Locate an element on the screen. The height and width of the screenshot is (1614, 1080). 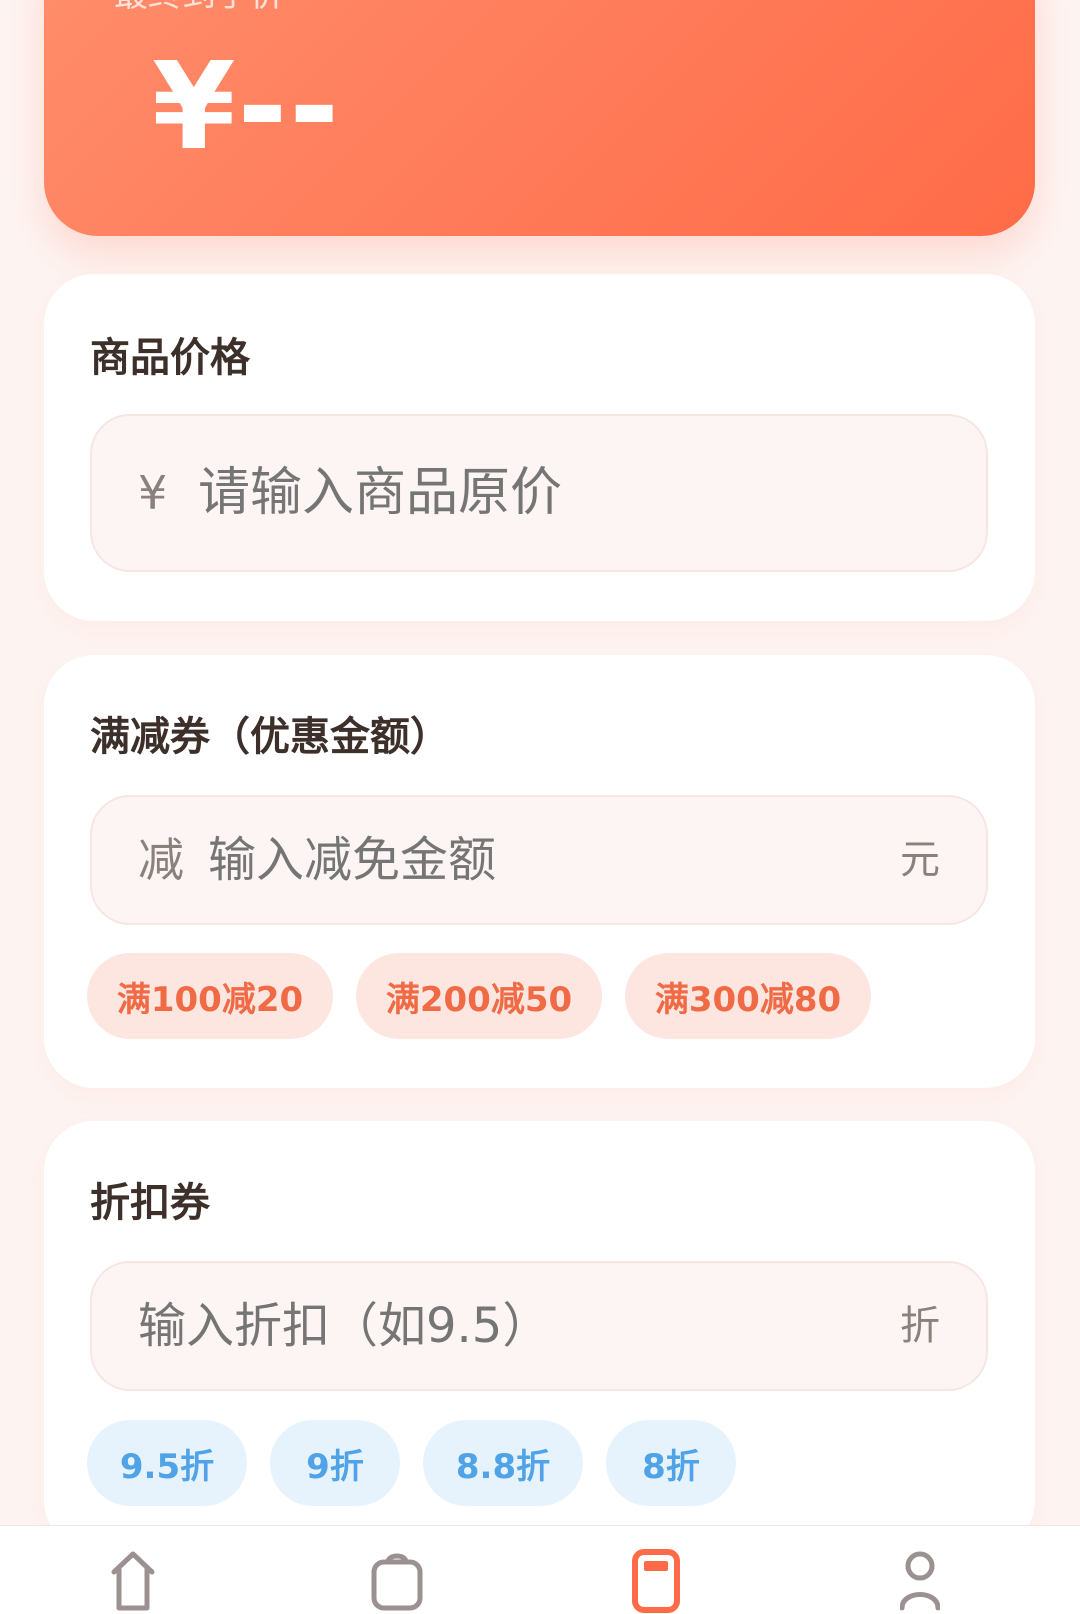
profile-icon is located at coordinates (920, 1581).